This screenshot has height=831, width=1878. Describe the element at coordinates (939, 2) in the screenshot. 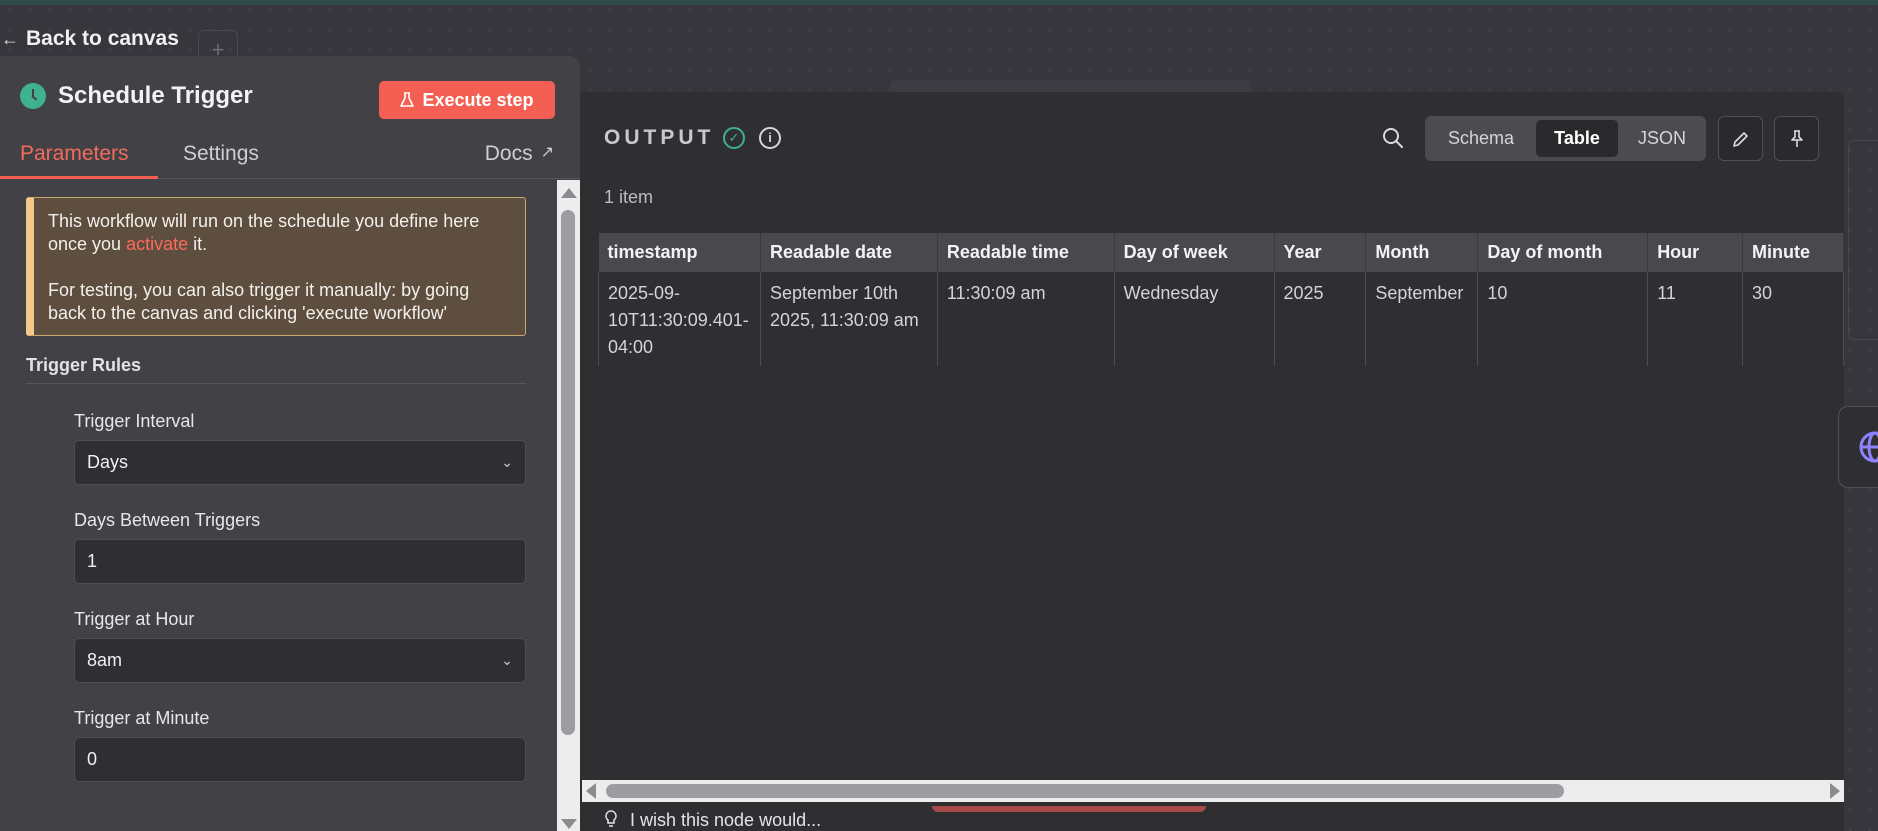

I see `top-accent-line` at that location.